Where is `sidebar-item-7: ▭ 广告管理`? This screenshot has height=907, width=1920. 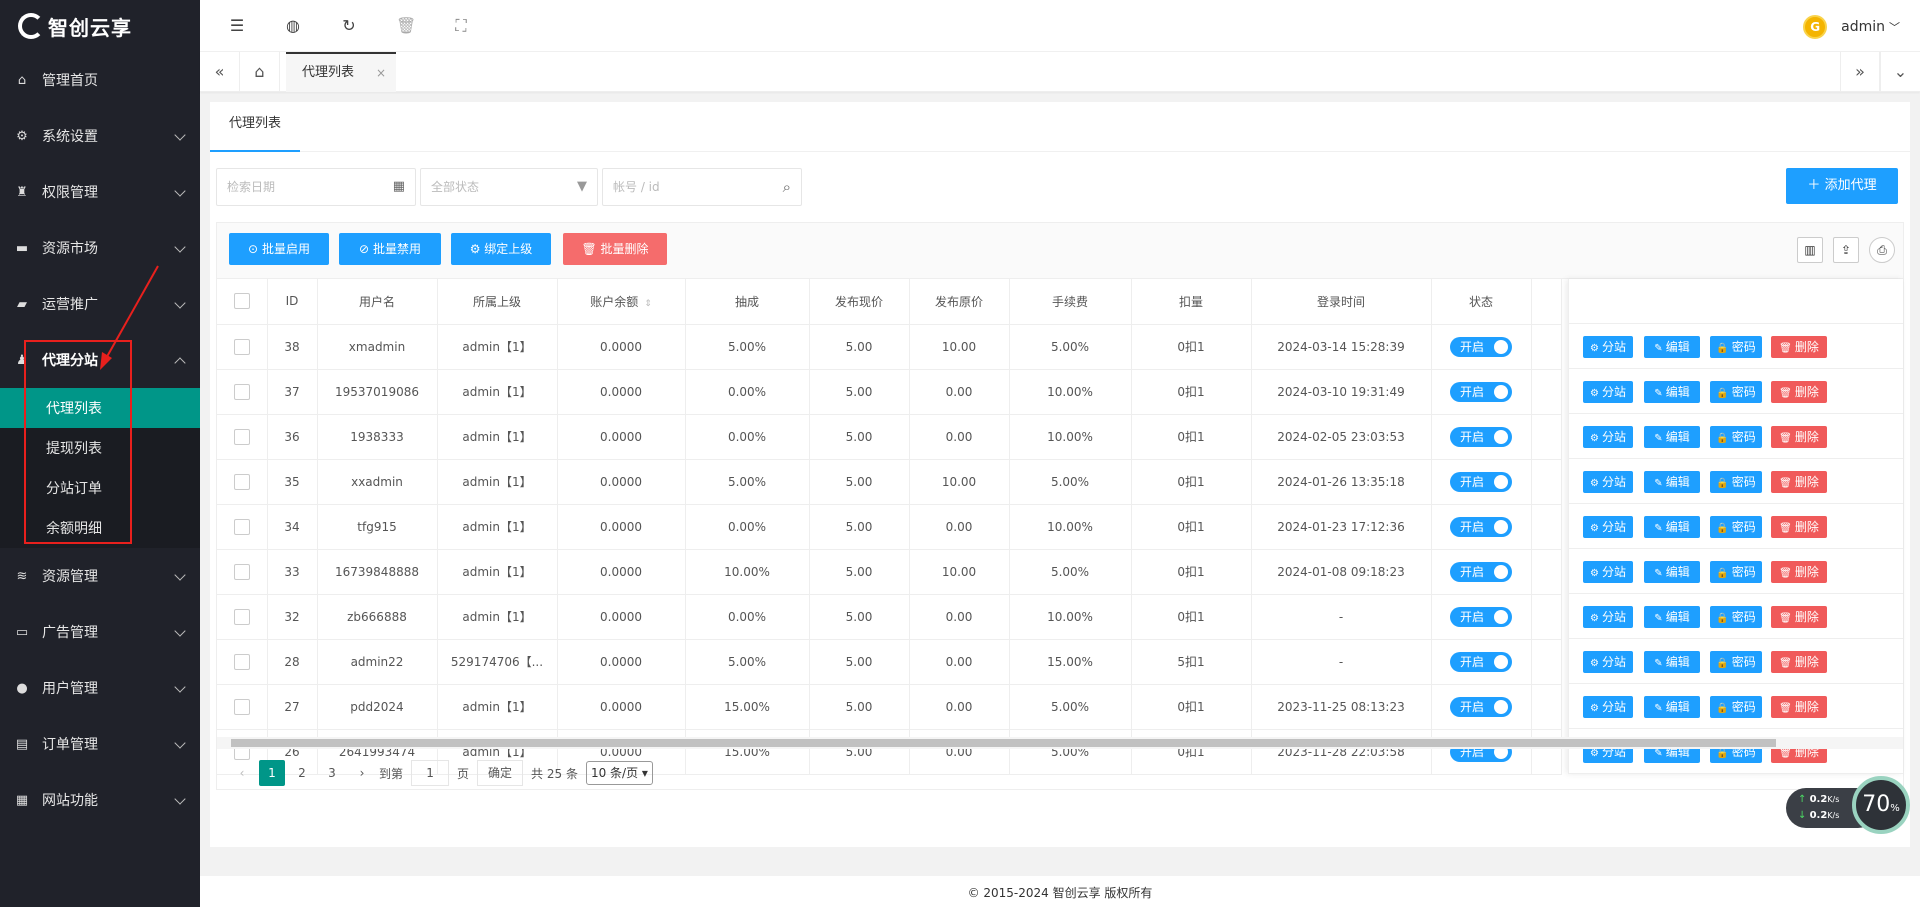 sidebar-item-7: ▭ 广告管理 is located at coordinates (100, 632).